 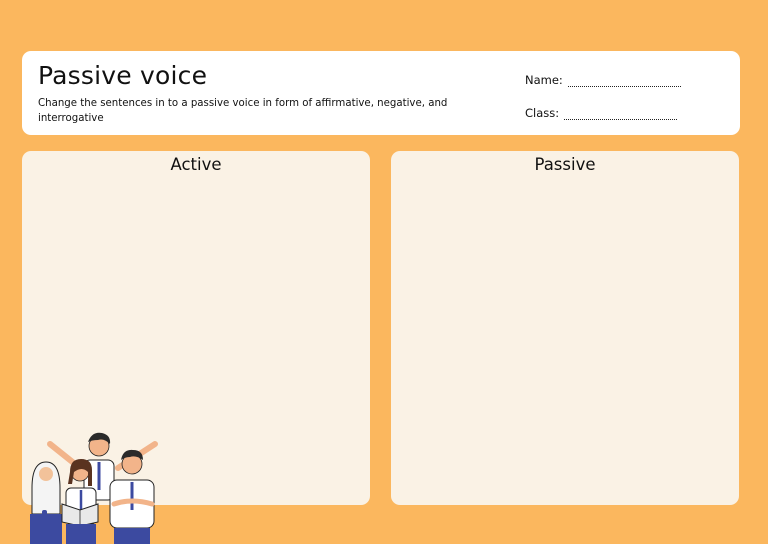 I want to click on student-girl-hijab-icon, so click(x=46, y=502).